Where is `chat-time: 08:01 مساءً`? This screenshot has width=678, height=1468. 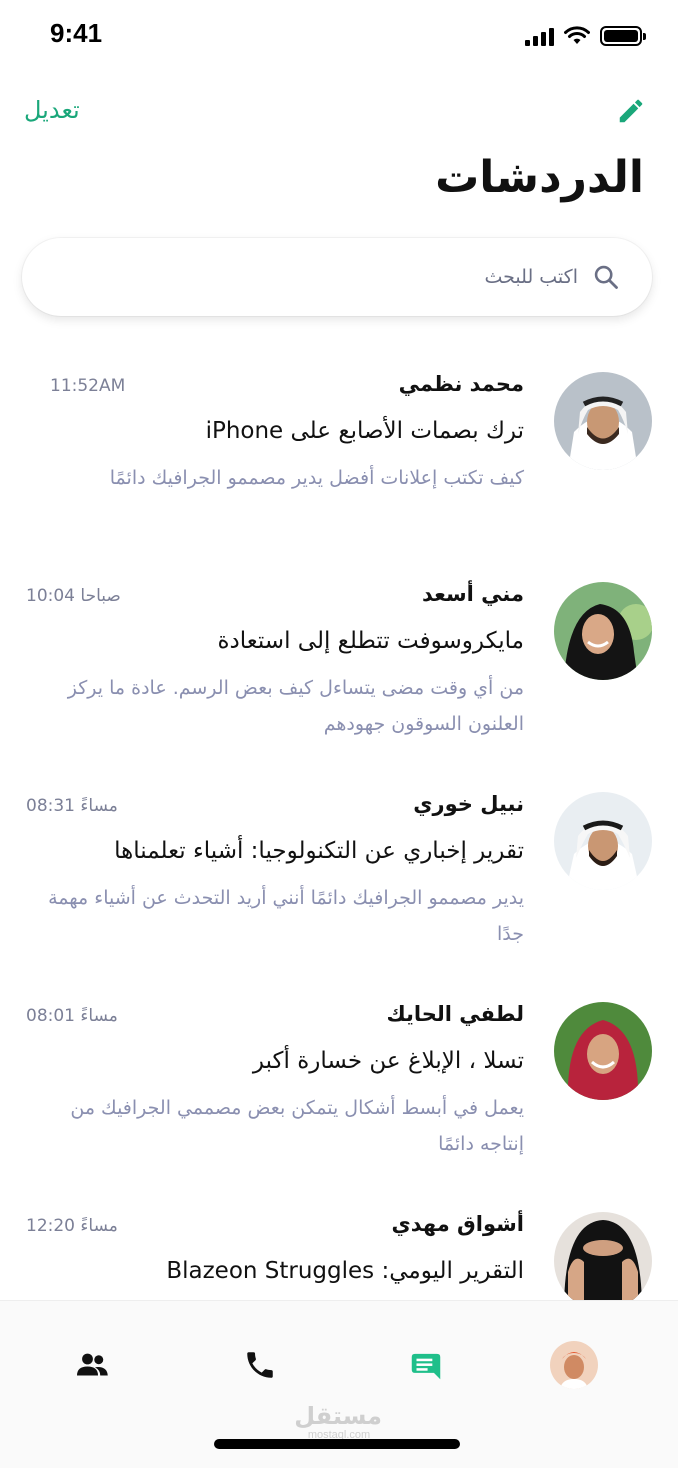 chat-time: 08:01 مساءً is located at coordinates (72, 1016).